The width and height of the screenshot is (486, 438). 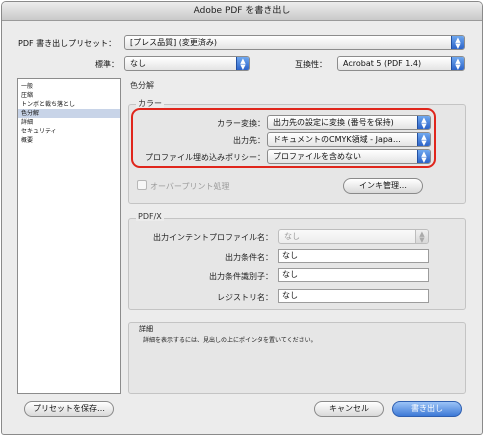 I want to click on condition-name-label: 出力条件名：, so click(x=249, y=257).